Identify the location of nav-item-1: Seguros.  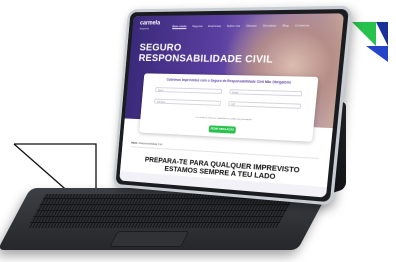
(197, 26).